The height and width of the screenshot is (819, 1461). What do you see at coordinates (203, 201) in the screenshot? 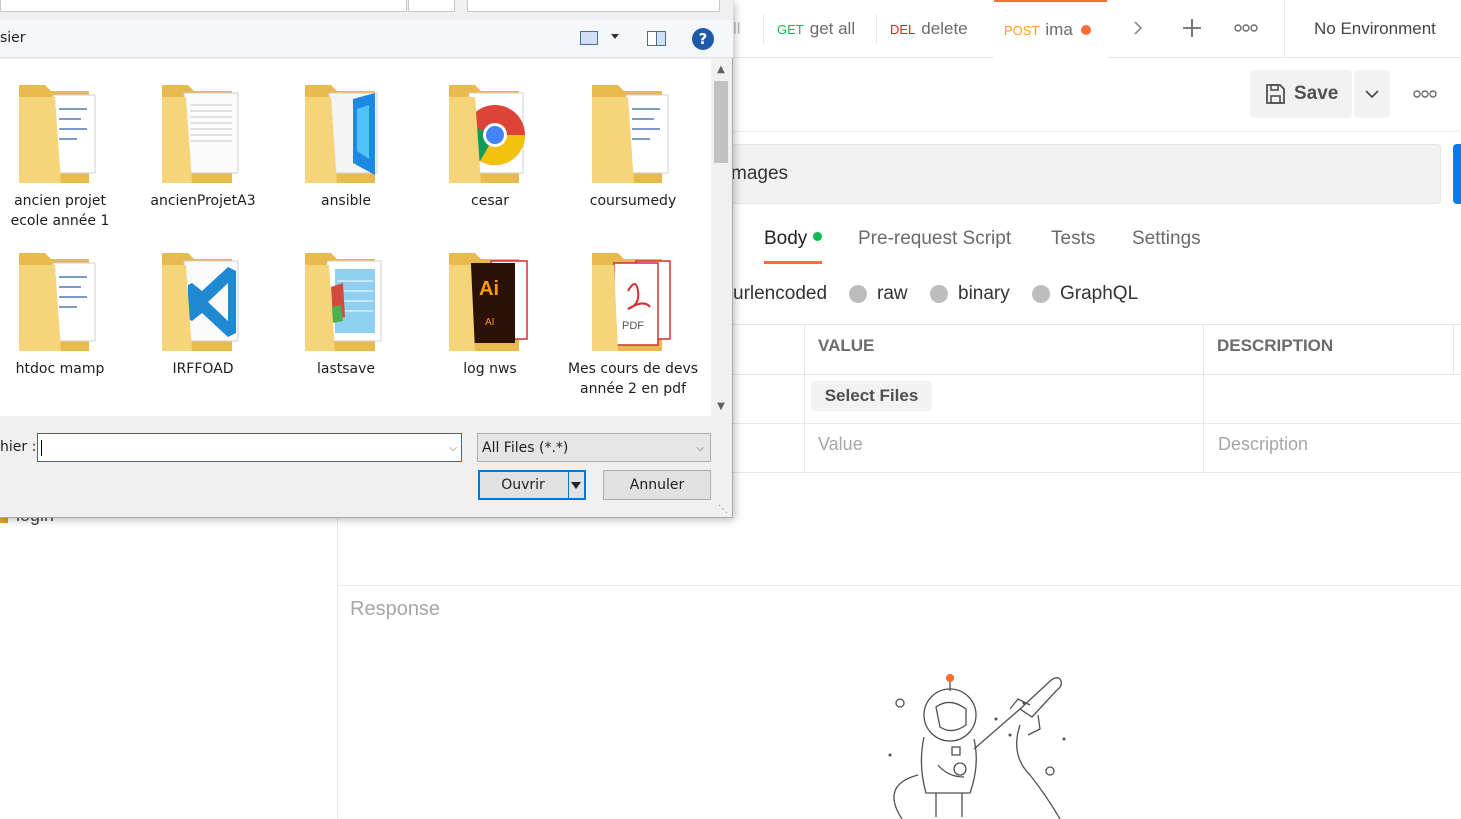
I see `folder-label: ancienProjetA3` at bounding box center [203, 201].